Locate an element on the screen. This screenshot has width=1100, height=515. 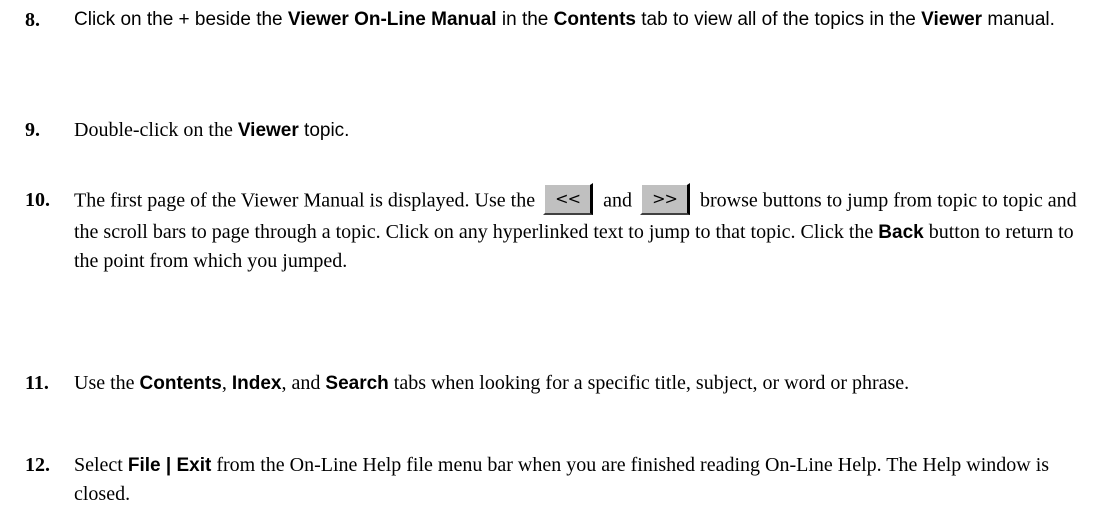
step-text: Double-click on the Viewer topic. is located at coordinates (579, 130).